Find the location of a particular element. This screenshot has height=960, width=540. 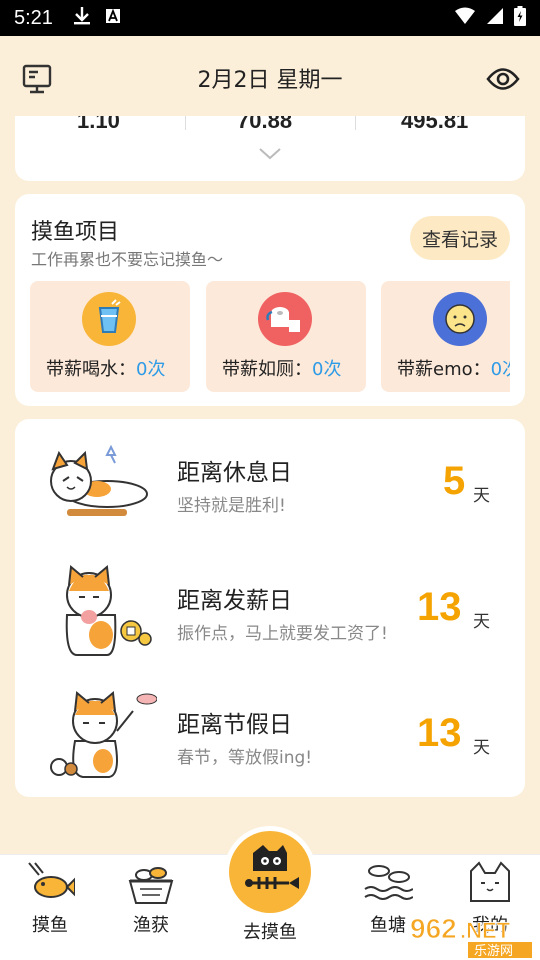

countdown-title: 距离发薪日 is located at coordinates (234, 601).